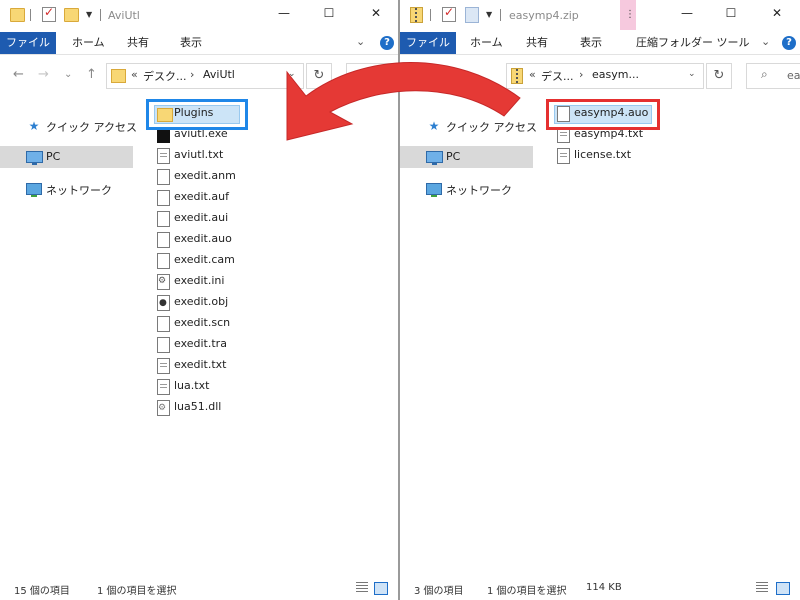 The image size is (800, 600). I want to click on file-item: exedit.scn, so click(263, 323).